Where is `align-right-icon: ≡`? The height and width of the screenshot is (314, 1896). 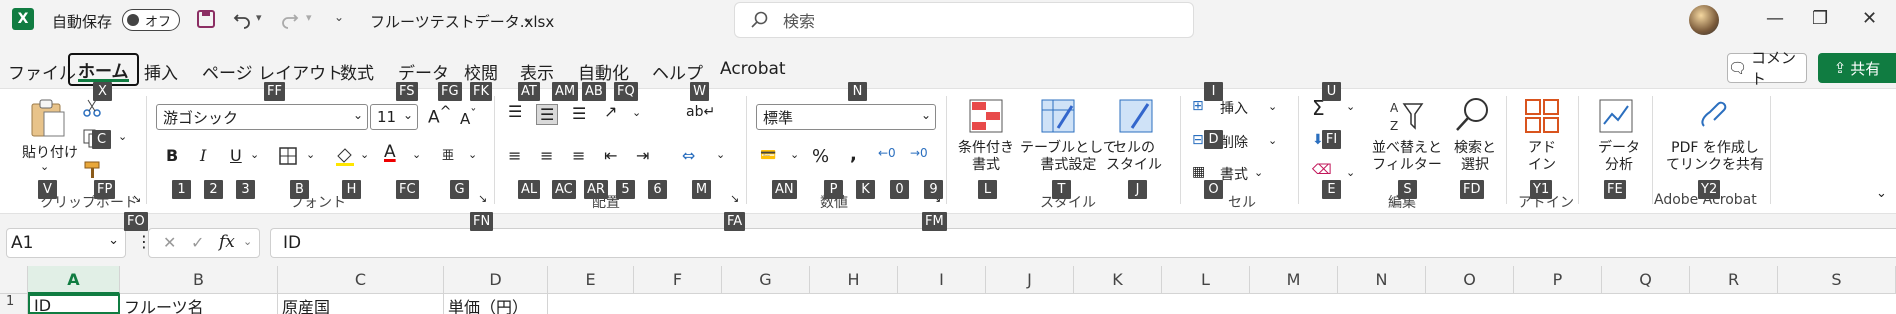
align-right-icon: ≡ is located at coordinates (578, 155).